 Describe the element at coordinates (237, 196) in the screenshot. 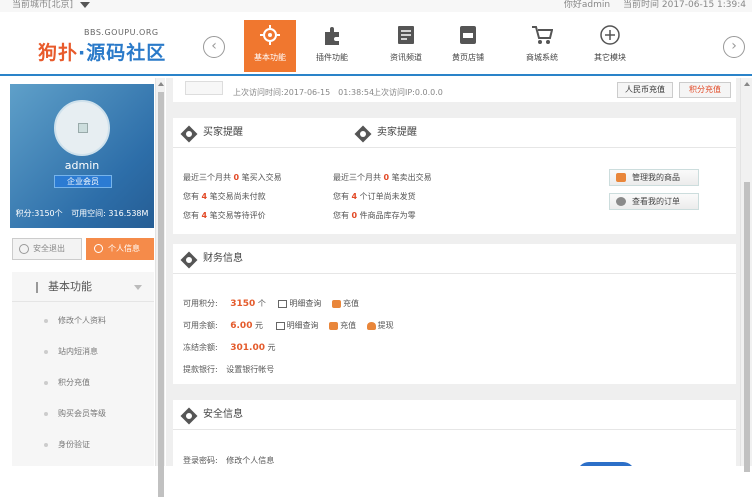

I see `line-text: 笔交易尚未付款` at that location.